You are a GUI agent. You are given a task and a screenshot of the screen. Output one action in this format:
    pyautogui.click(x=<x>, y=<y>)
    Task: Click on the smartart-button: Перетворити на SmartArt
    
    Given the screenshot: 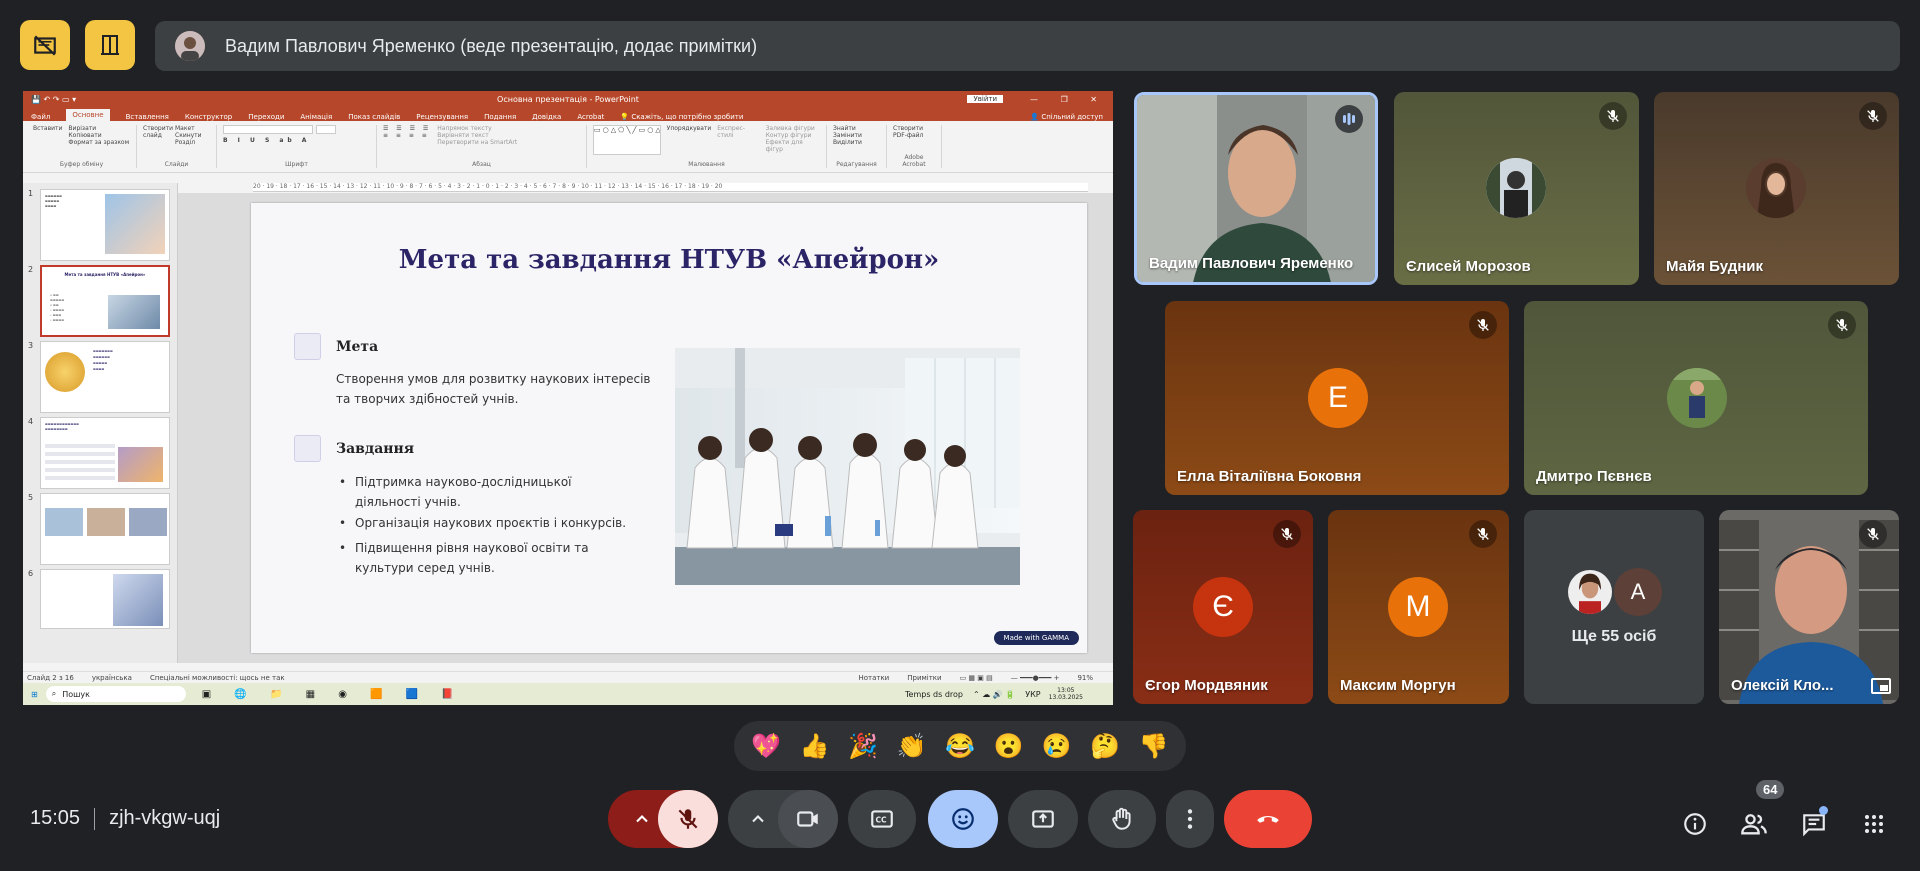 What is the action you would take?
    pyautogui.click(x=477, y=142)
    